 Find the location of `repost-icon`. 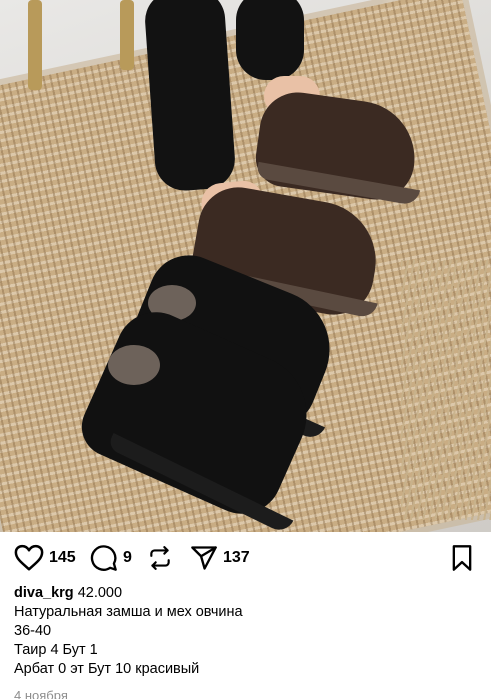

repost-icon is located at coordinates (160, 558).